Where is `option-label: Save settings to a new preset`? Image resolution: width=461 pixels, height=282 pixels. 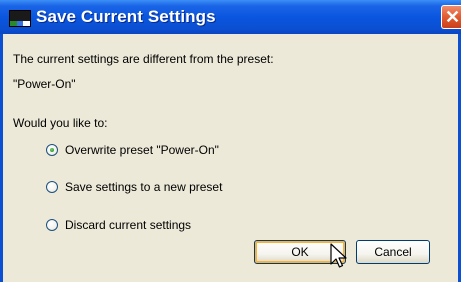 option-label: Save settings to a new preset is located at coordinates (144, 187).